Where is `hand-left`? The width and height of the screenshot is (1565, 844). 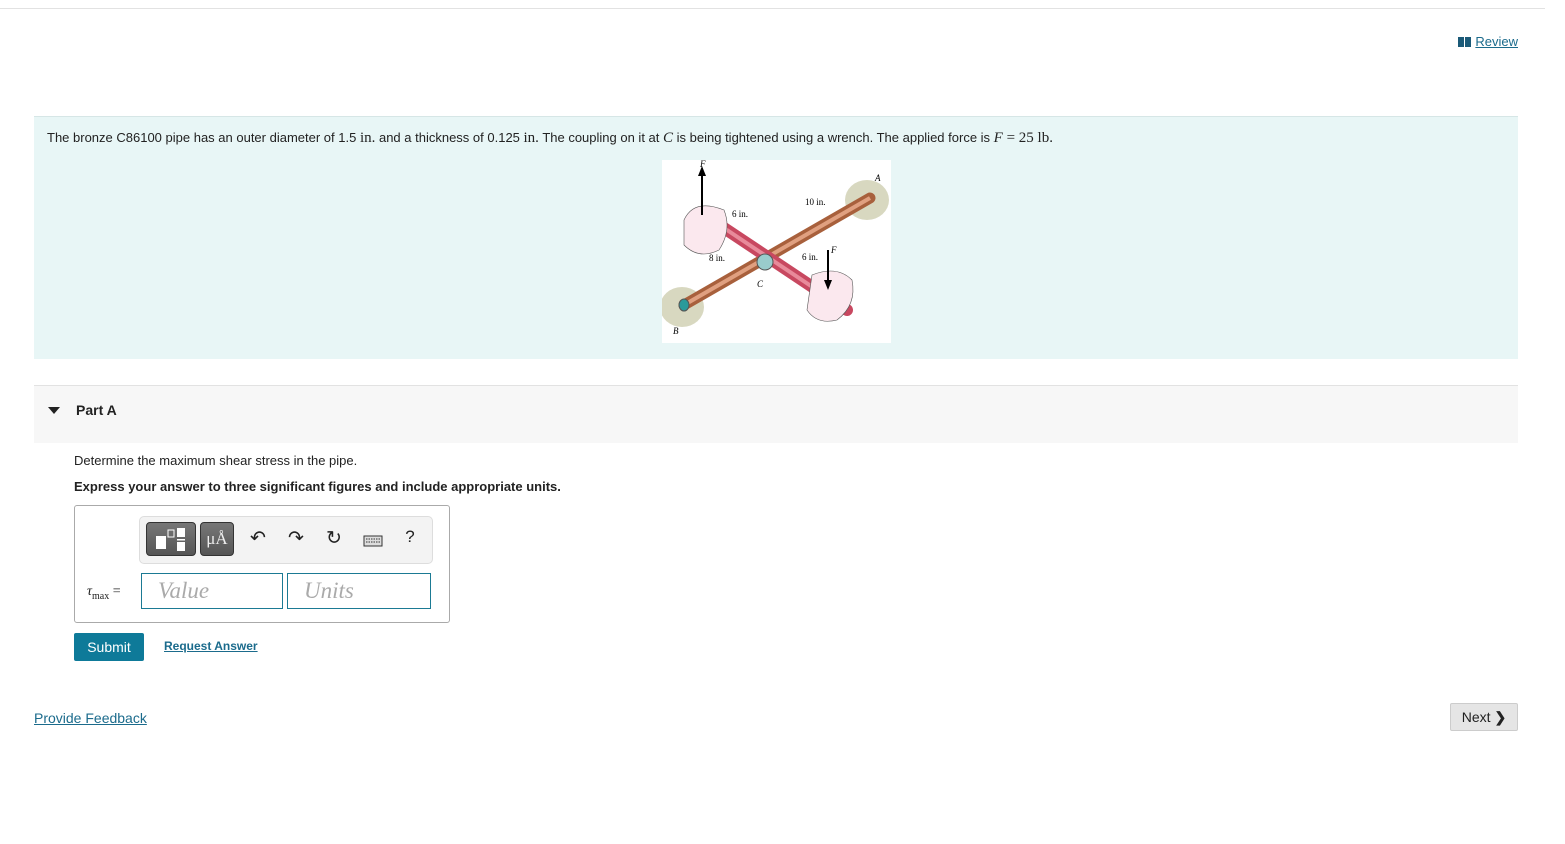
hand-left is located at coordinates (705, 230).